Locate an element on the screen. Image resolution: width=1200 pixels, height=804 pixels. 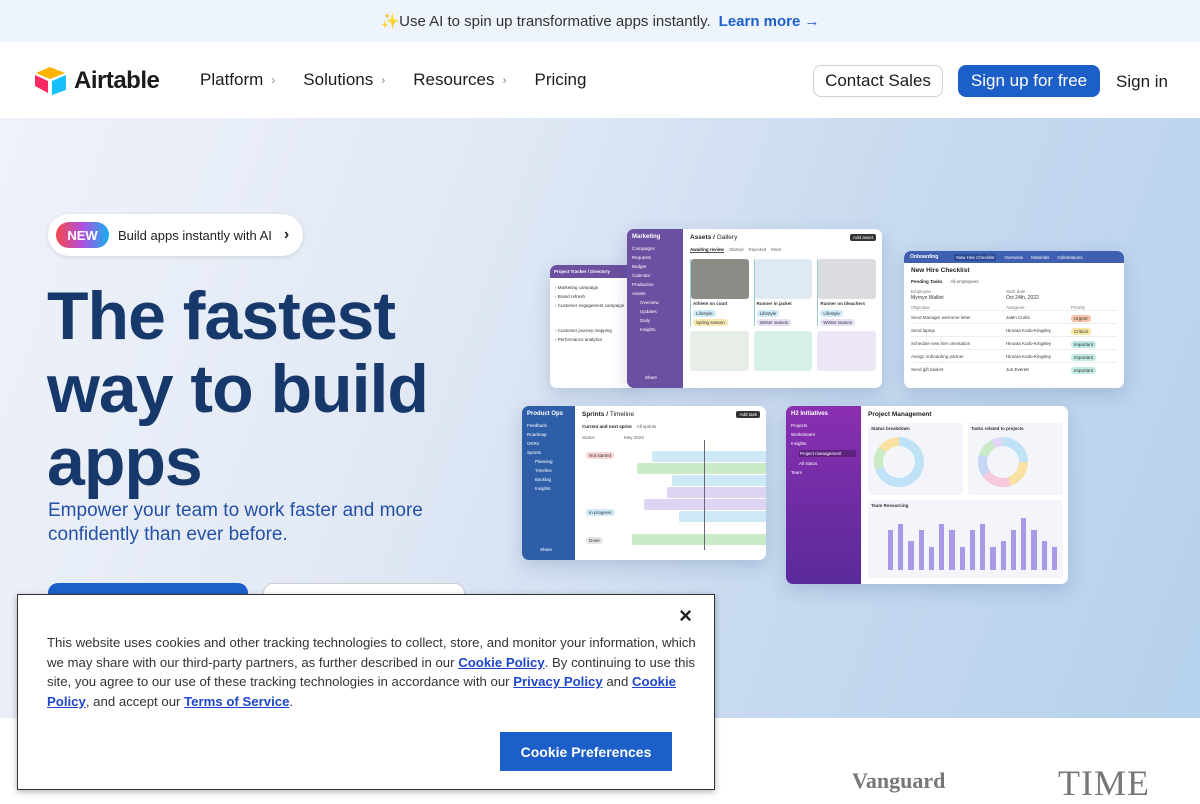
nav-label: Solutions is located at coordinates (338, 79).